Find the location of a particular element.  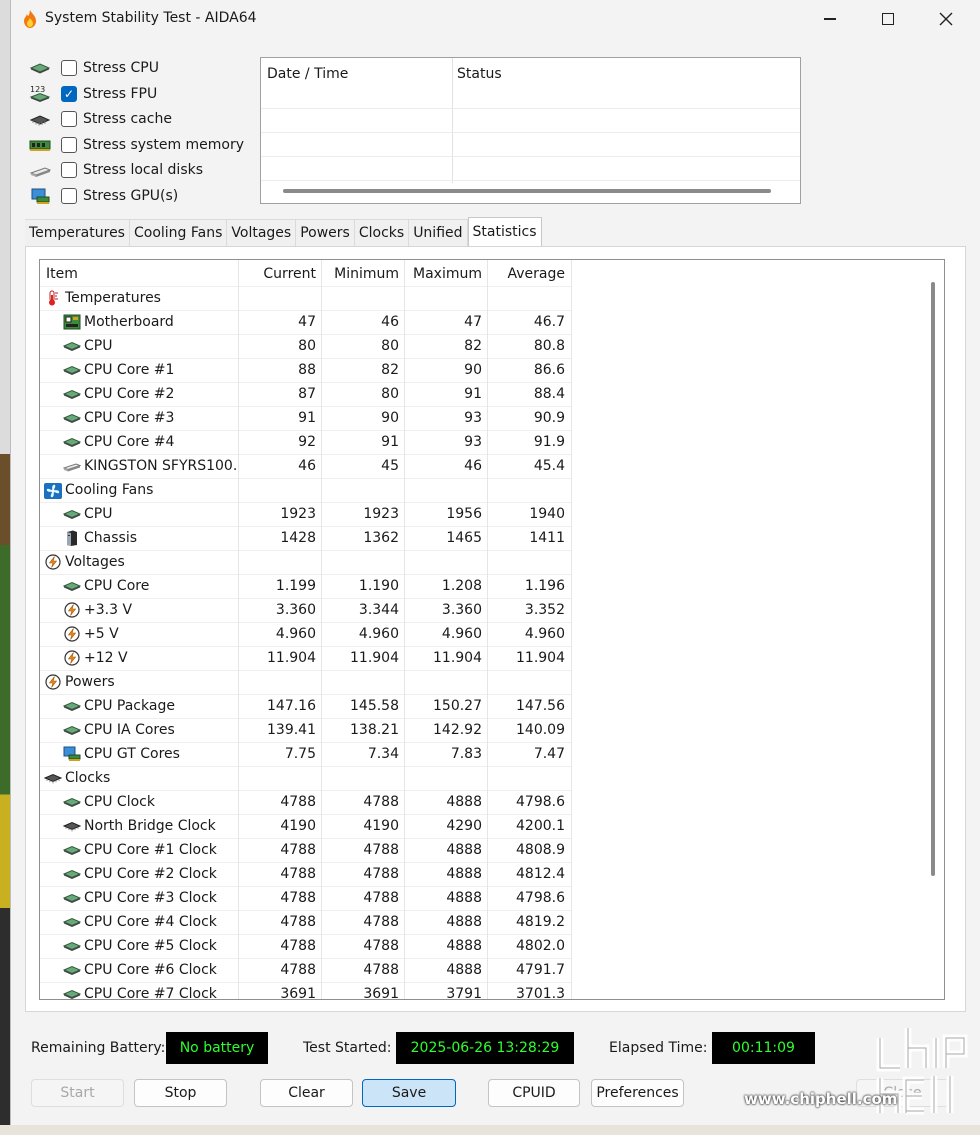

preferences-button: Preferences is located at coordinates (637, 1093).